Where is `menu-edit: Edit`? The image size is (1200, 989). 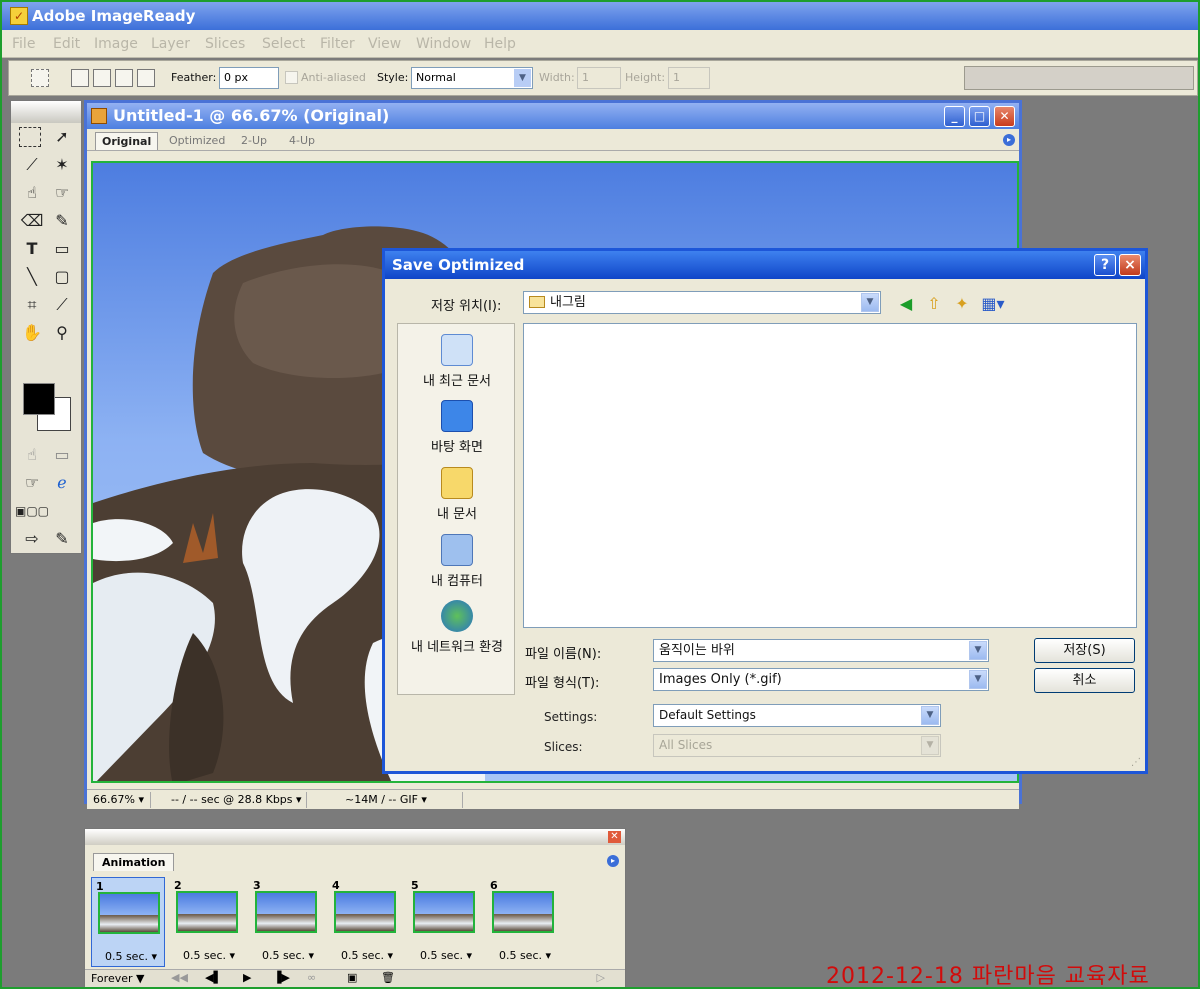 menu-edit: Edit is located at coordinates (66, 44).